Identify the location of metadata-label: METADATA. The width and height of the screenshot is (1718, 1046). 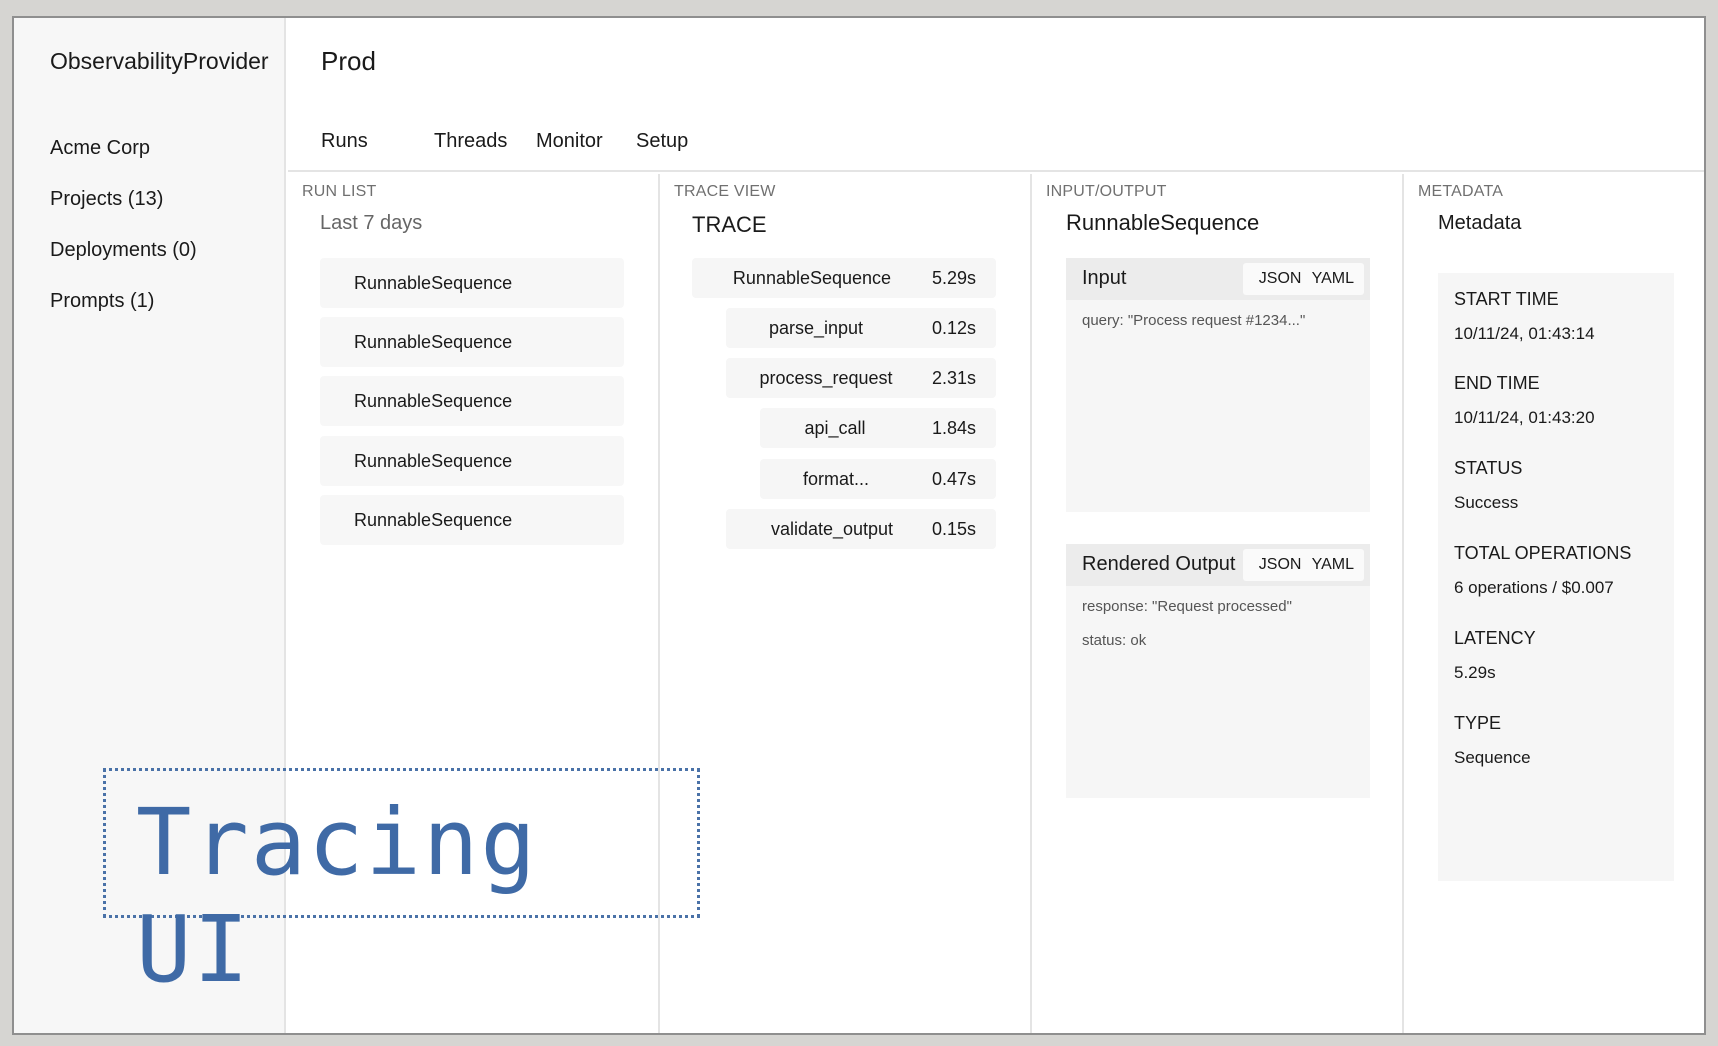
(1461, 191).